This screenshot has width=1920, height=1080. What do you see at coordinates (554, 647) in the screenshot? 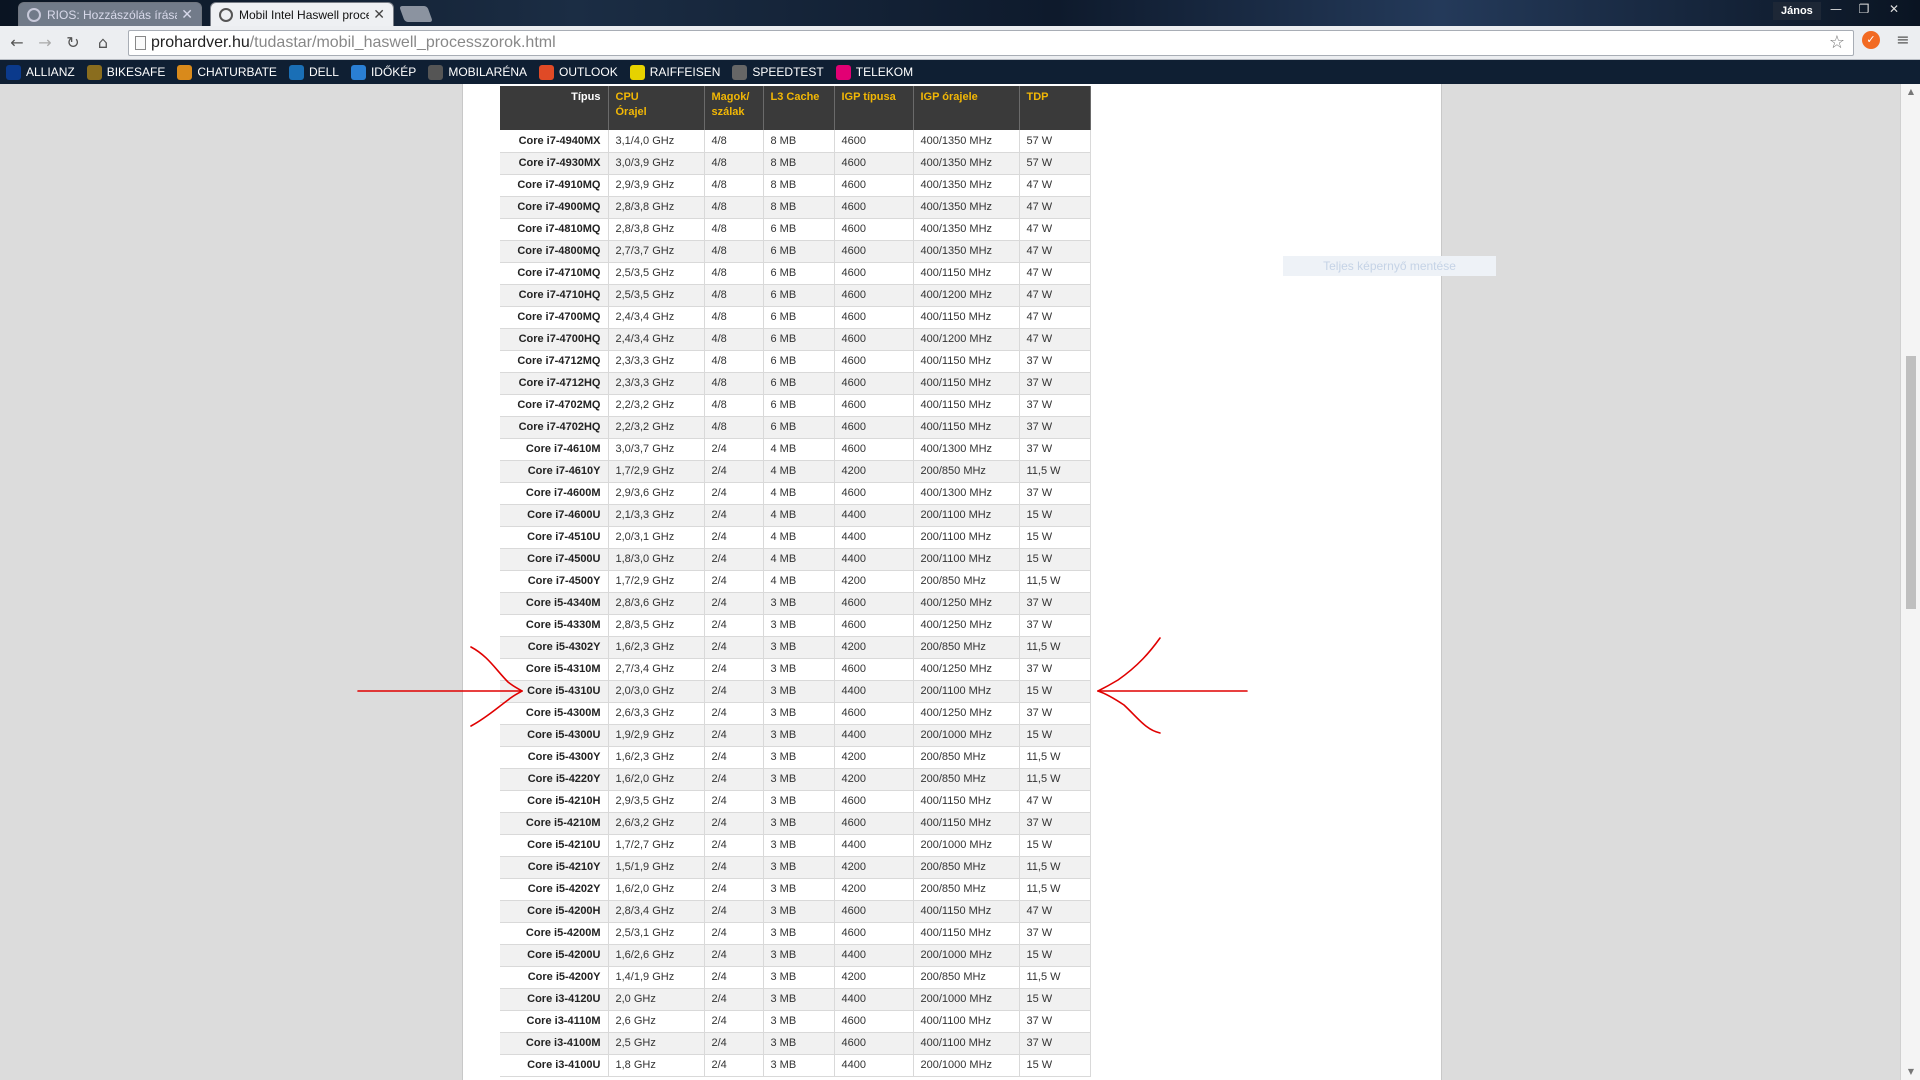
I see `cell-type: Core i5-4302Y` at bounding box center [554, 647].